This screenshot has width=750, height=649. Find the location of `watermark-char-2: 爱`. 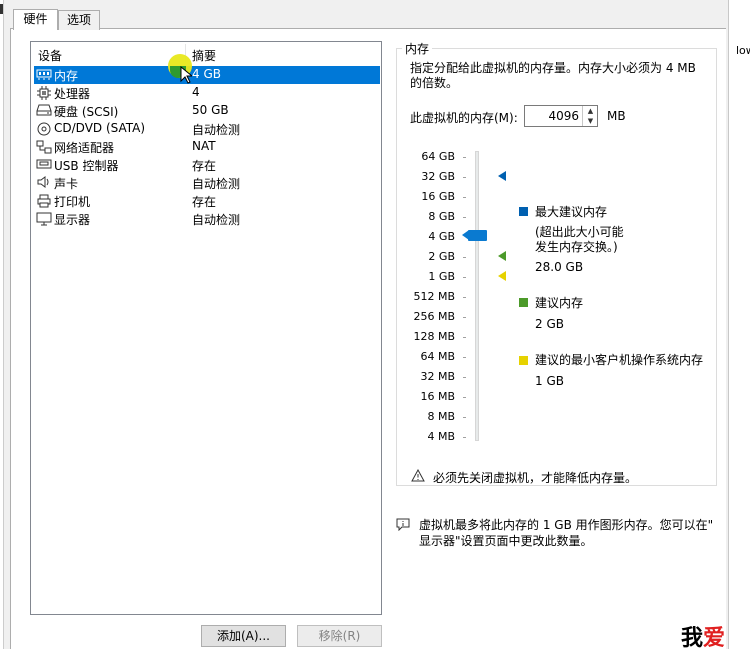

watermark-char-2: 爱 is located at coordinates (714, 637).